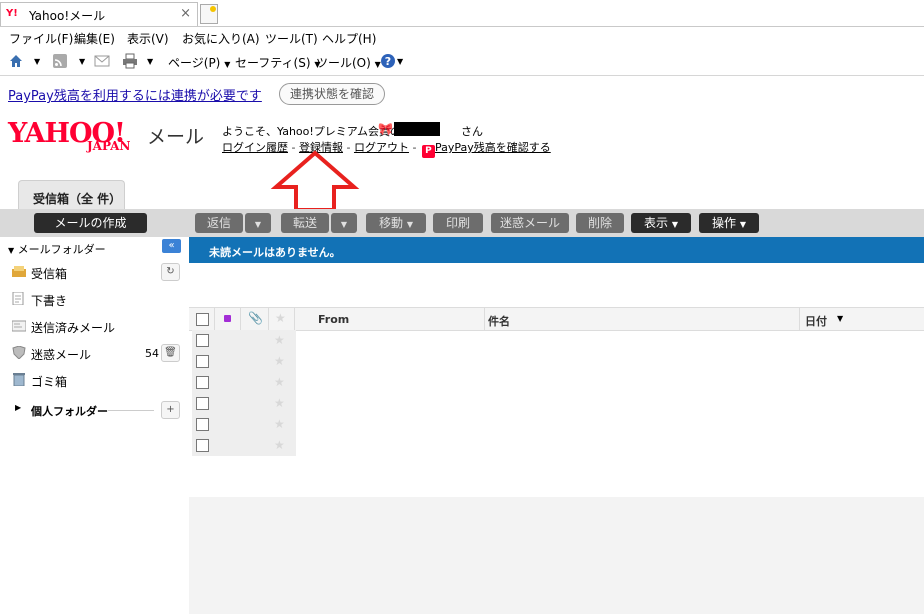 The height and width of the screenshot is (614, 924). Describe the element at coordinates (199, 62) in the screenshot. I see `page-menu: ページ(P) ▼` at that location.